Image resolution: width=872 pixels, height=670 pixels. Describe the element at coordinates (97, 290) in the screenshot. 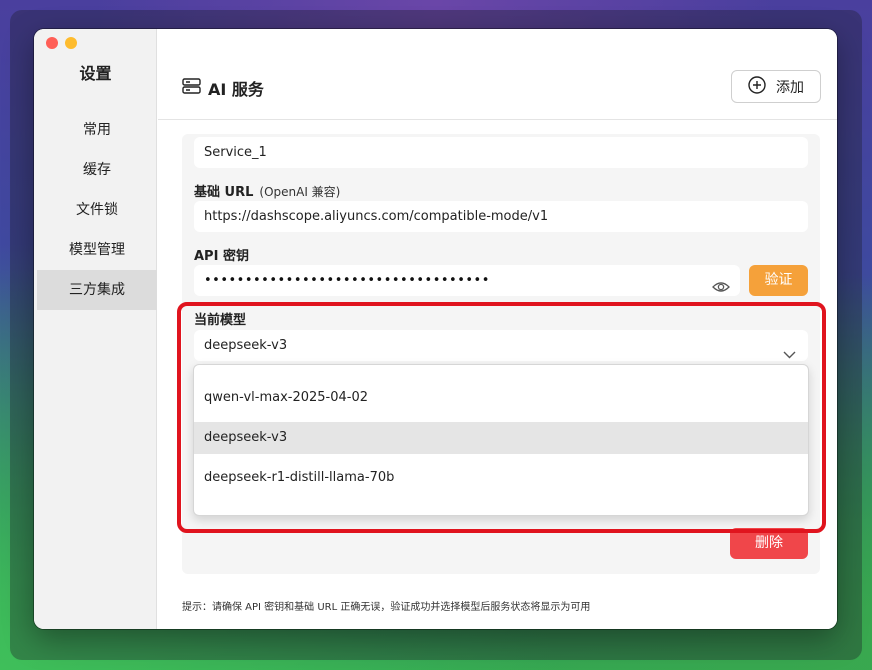

I see `sidebar-item-third-party-integration: 三方集成` at that location.